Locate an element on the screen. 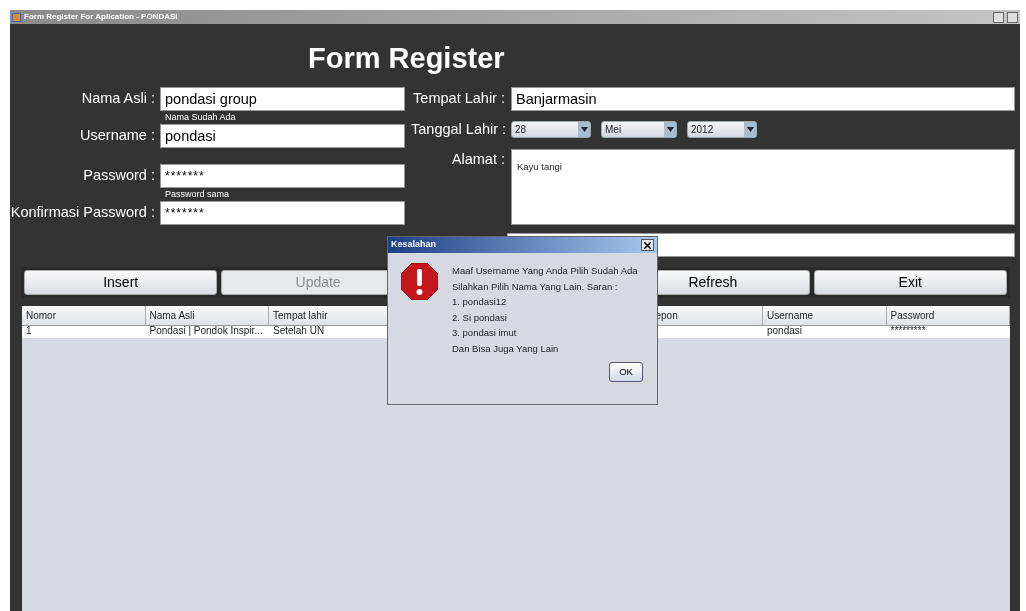  column-header: Password is located at coordinates (912, 315).